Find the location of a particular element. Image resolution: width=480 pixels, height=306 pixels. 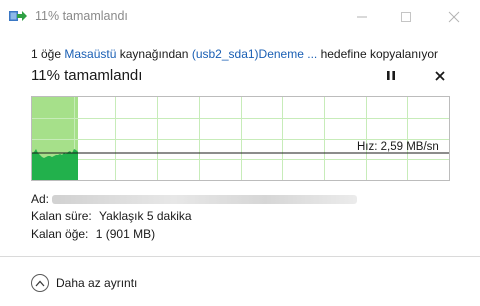

detail-name-row: Ad: is located at coordinates (194, 199).